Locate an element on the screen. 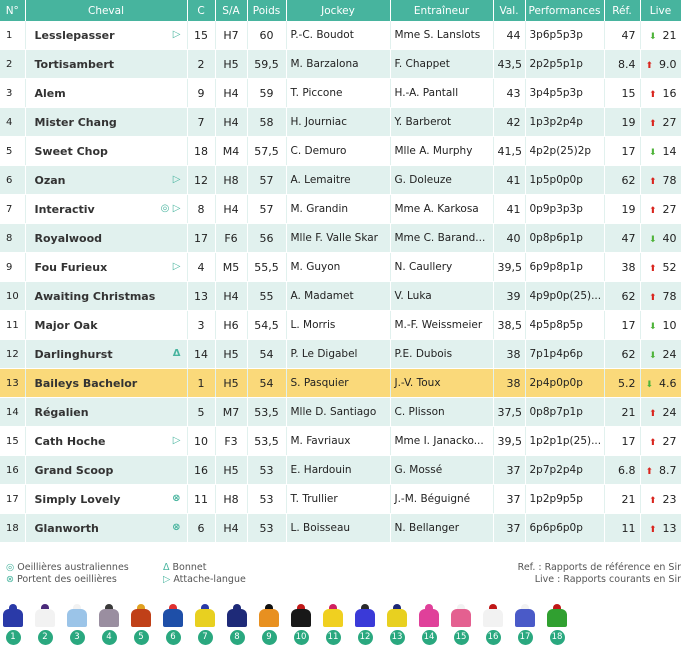 The image size is (681, 667). col-entraineur: Entraîneur is located at coordinates (442, 10).